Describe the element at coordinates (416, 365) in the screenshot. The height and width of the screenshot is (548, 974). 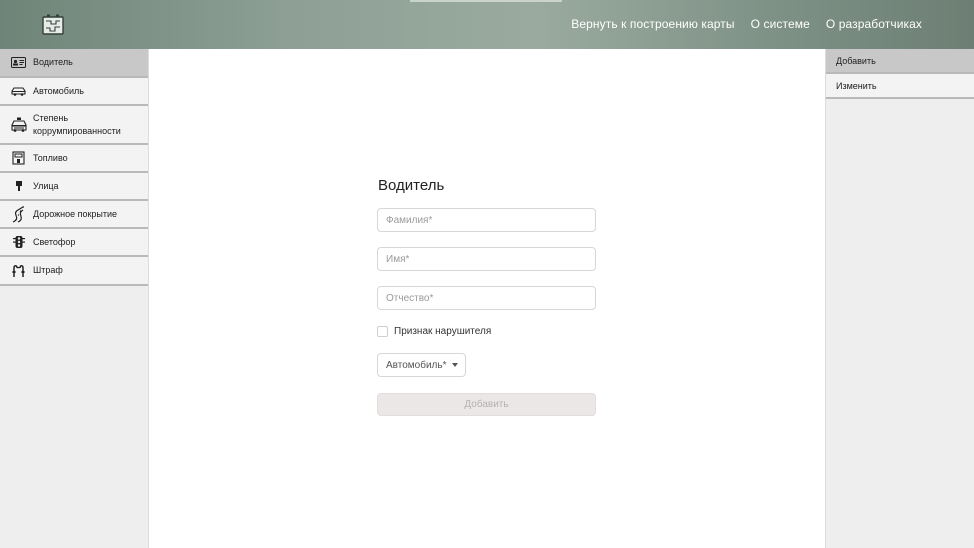
I see `car-select-label: Автомобиль*` at that location.